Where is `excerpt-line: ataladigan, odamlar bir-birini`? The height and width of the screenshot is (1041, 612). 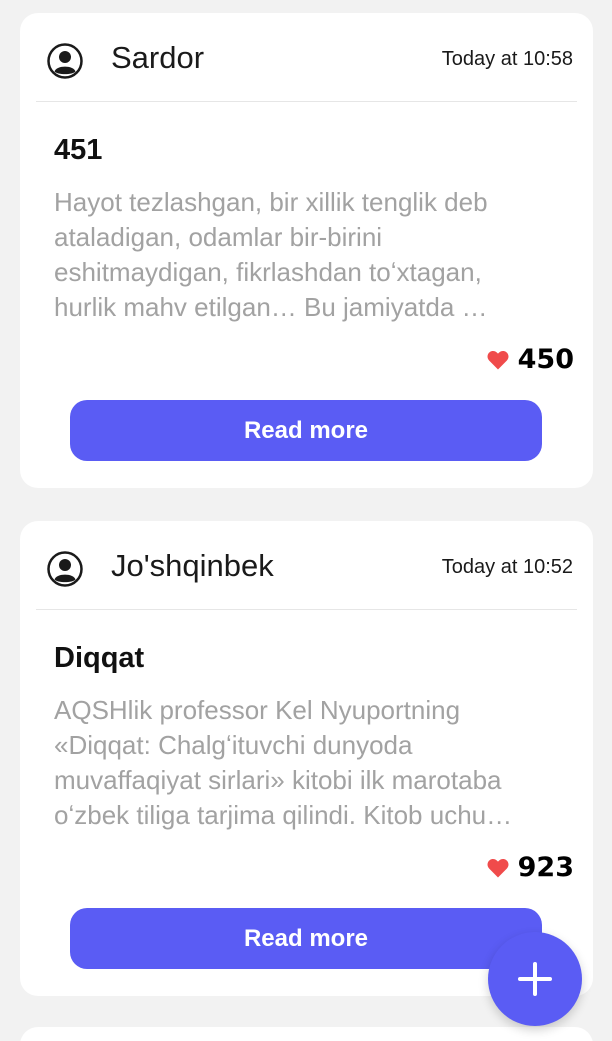 excerpt-line: ataladigan, odamlar bir-birini is located at coordinates (218, 237).